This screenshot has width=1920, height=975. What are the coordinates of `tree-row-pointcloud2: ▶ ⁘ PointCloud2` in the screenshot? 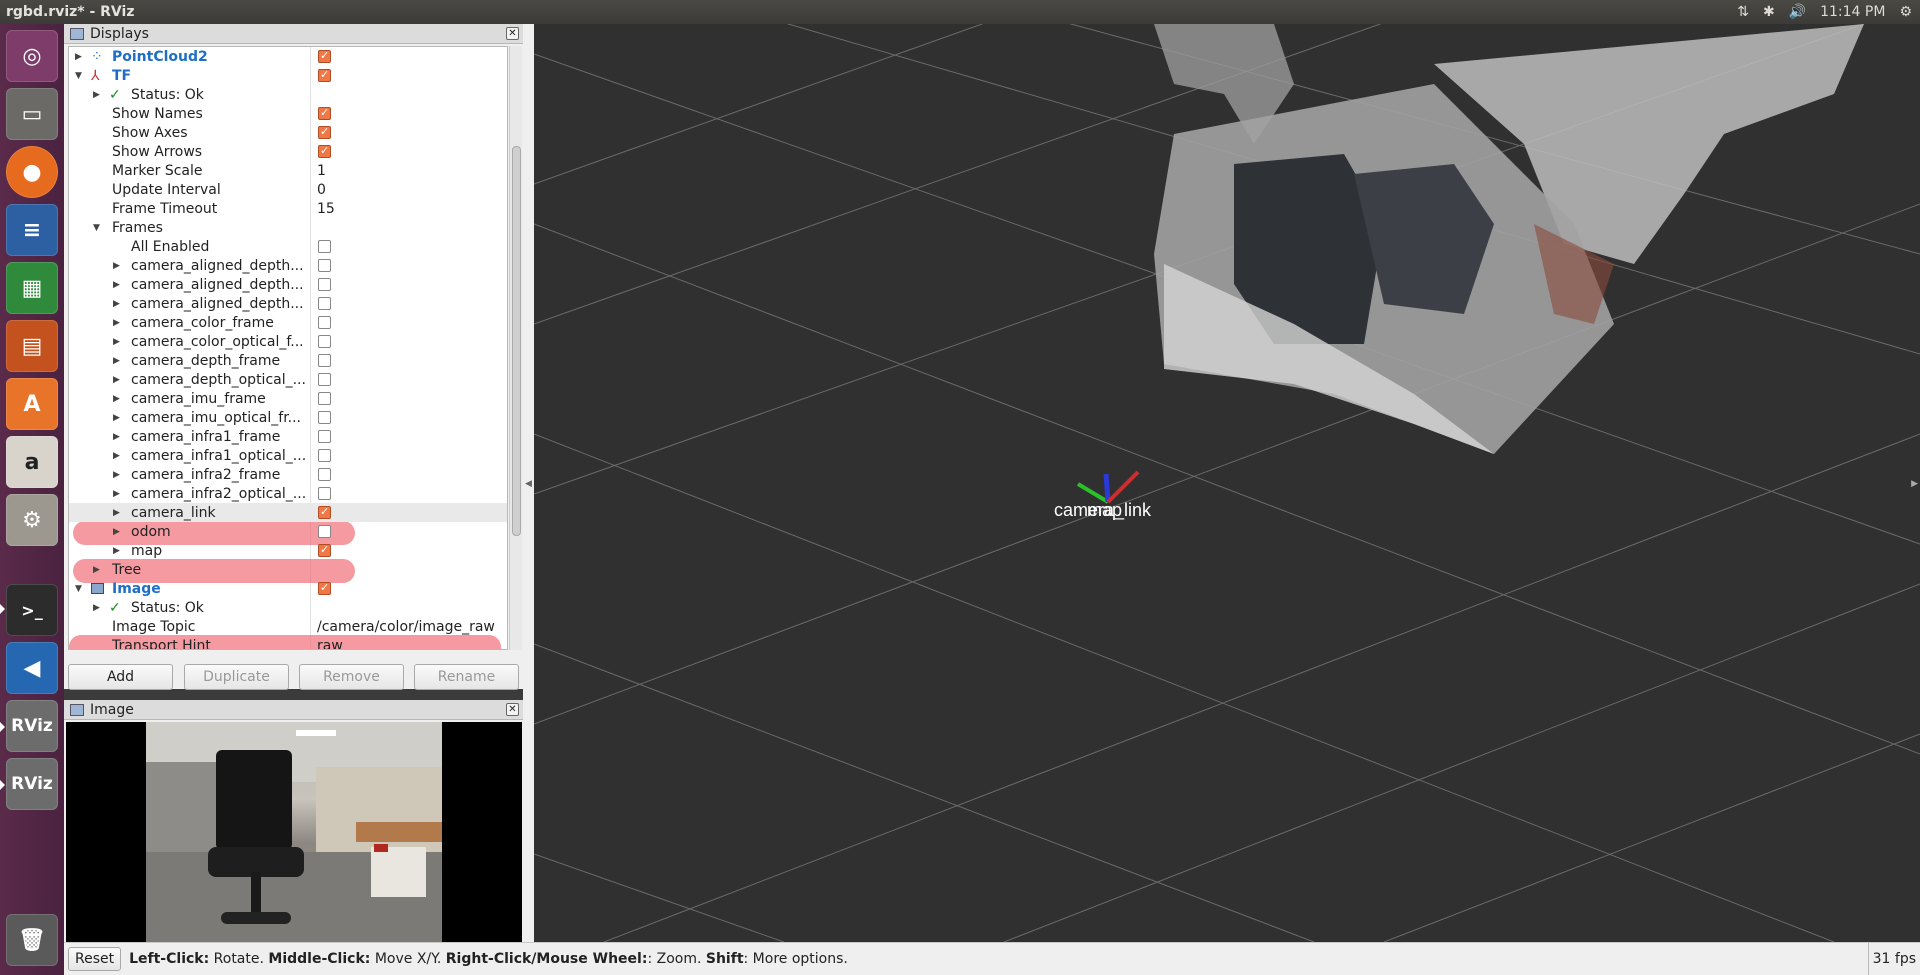 It's located at (288, 56).